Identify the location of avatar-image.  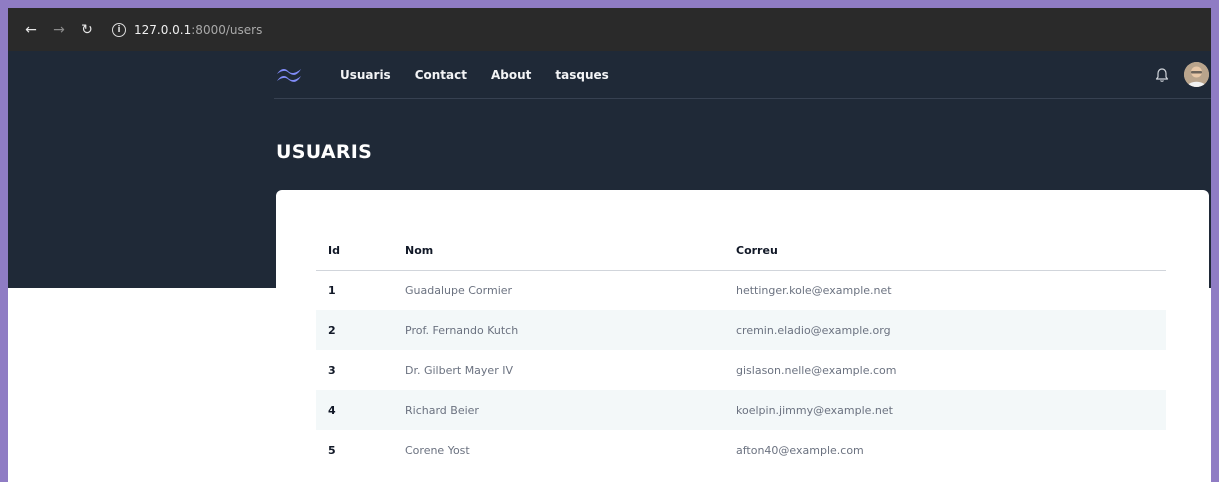
(1196, 74).